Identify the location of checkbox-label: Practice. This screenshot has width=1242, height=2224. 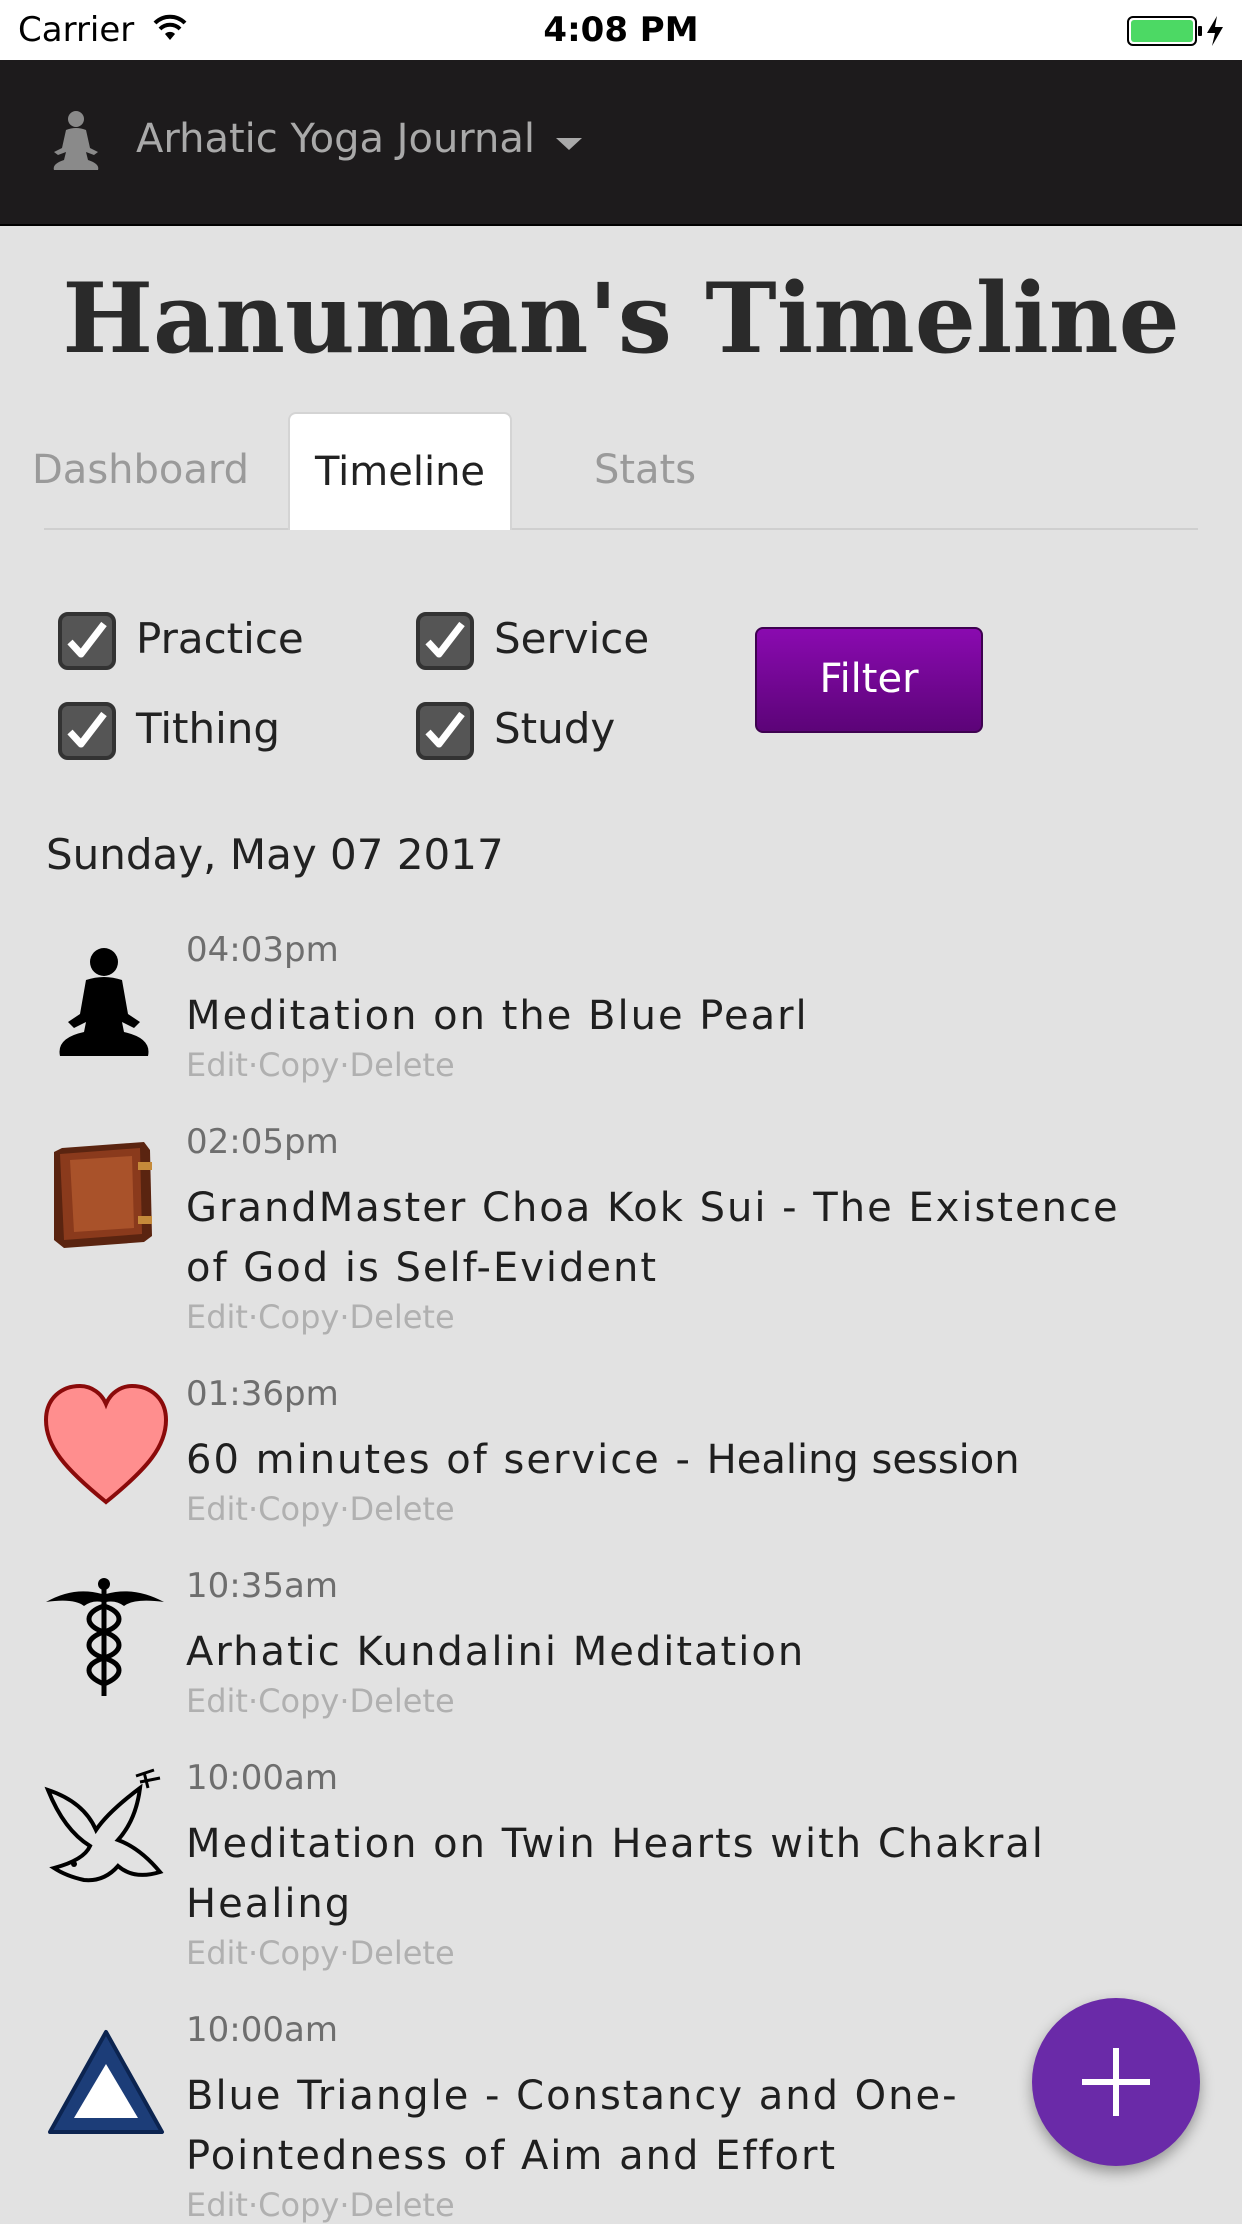
(220, 638).